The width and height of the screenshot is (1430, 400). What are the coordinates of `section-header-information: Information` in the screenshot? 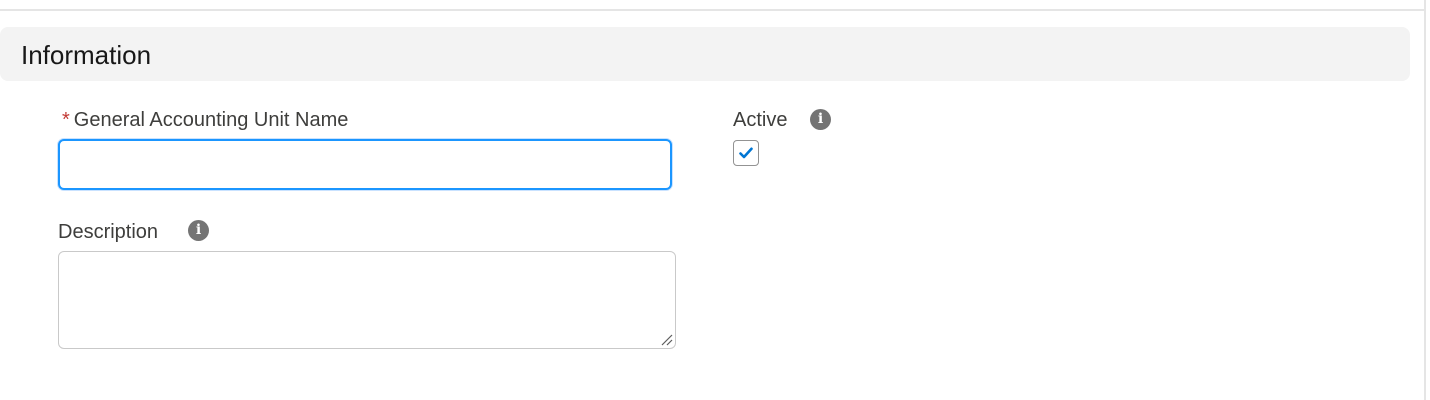 It's located at (705, 54).